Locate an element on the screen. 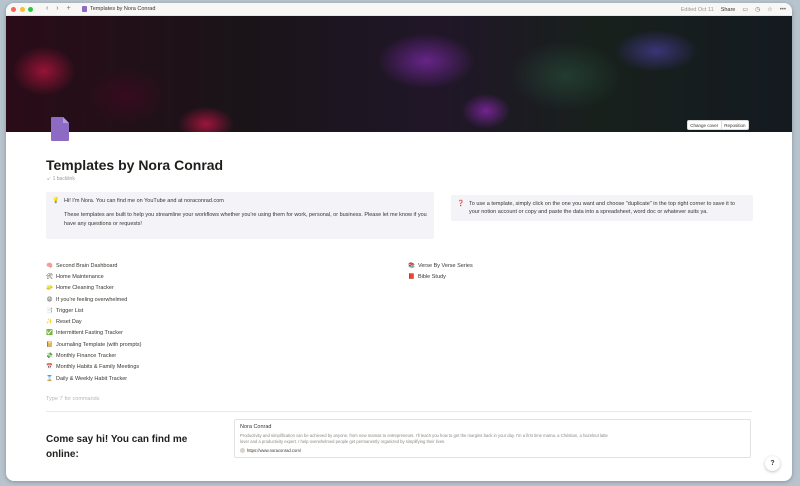  list-item-label: Journaling Template (with prompts) is located at coordinates (99, 344).